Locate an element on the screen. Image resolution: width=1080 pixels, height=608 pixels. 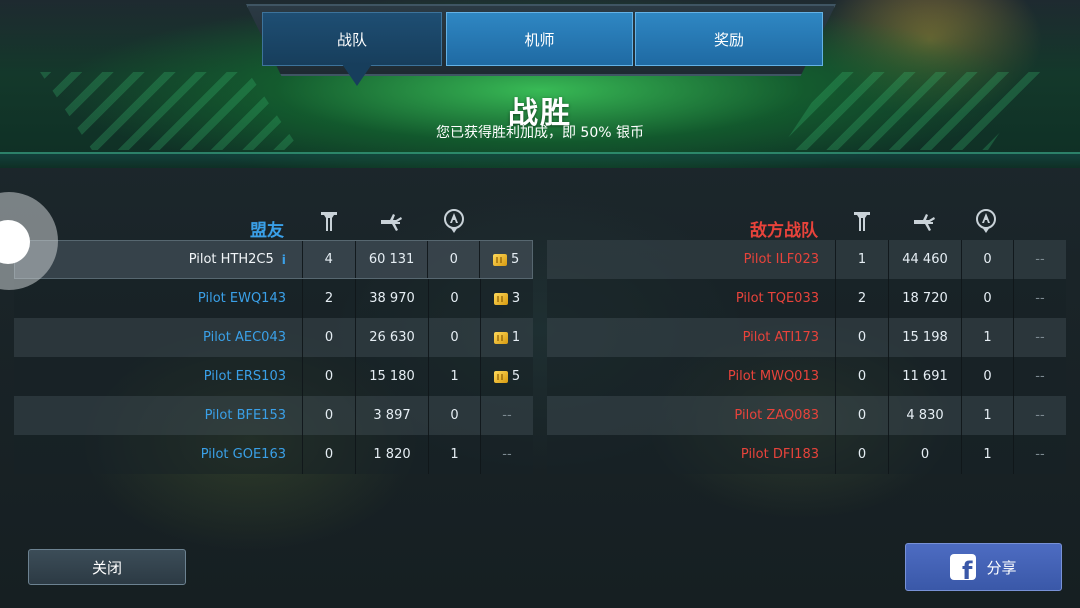
player-name: Pilot AEC043 is located at coordinates (244, 337).